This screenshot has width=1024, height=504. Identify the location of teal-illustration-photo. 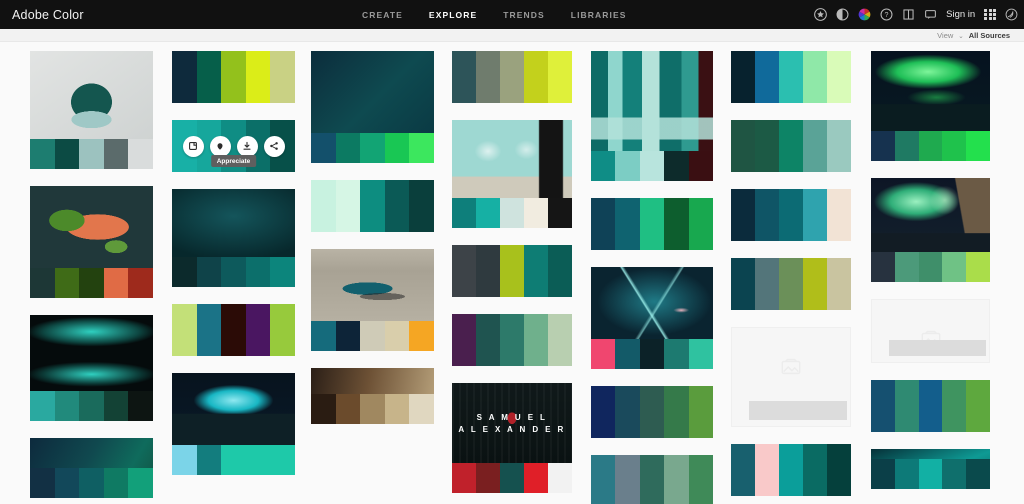
(652, 116).